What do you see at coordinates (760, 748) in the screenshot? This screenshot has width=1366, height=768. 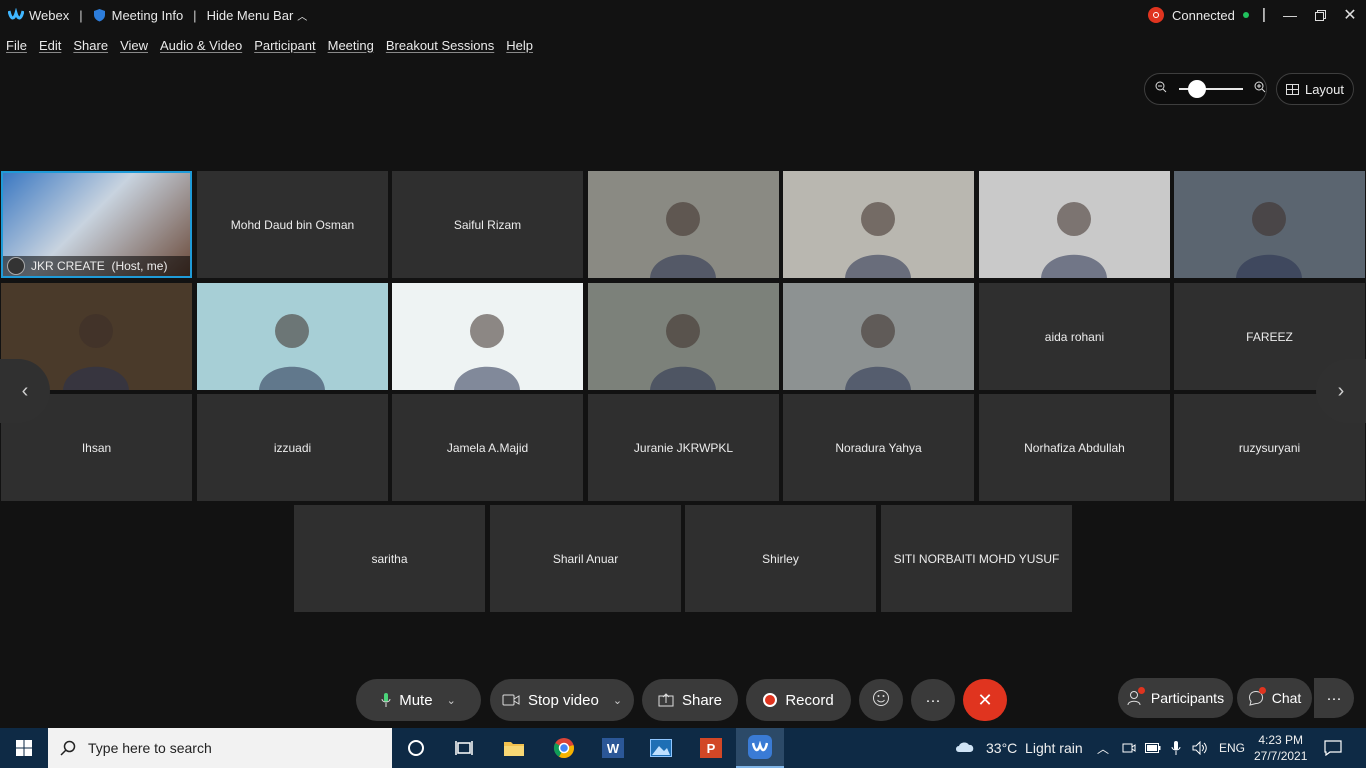 I see `webex-taskbar-app` at bounding box center [760, 748].